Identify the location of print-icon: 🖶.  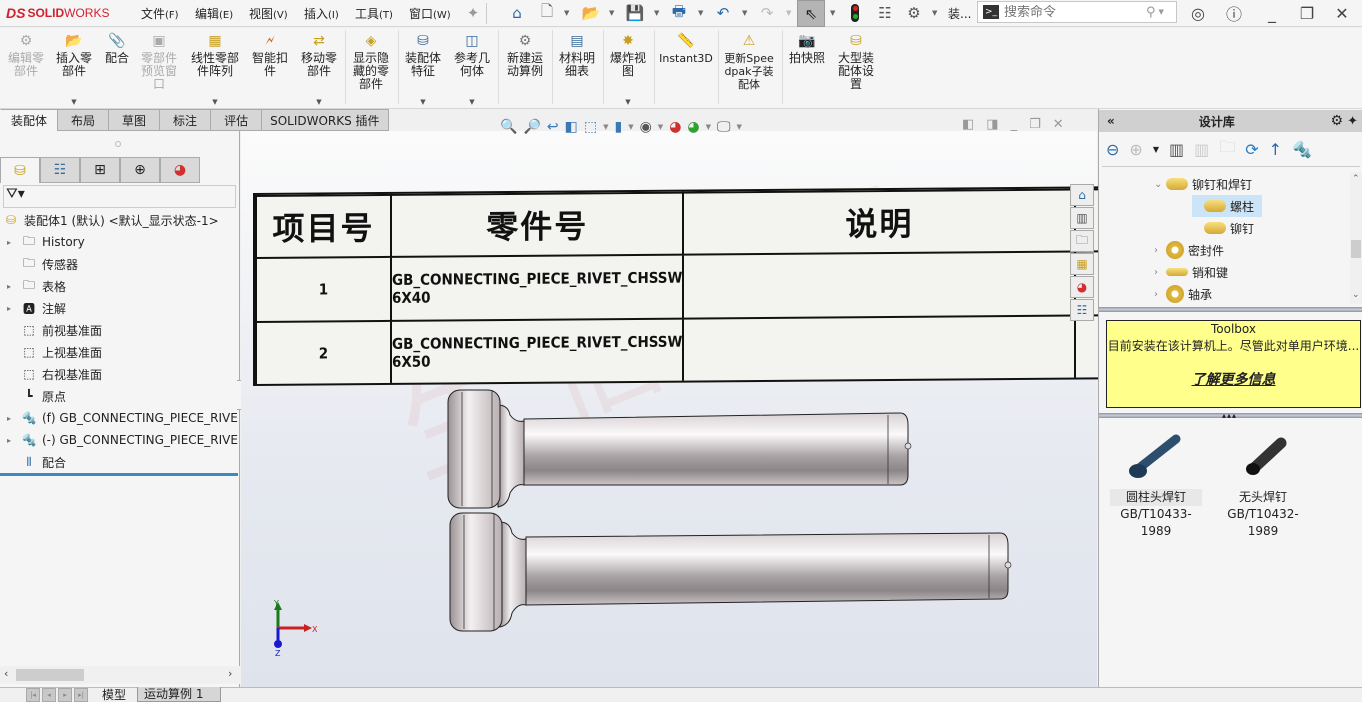
(679, 12).